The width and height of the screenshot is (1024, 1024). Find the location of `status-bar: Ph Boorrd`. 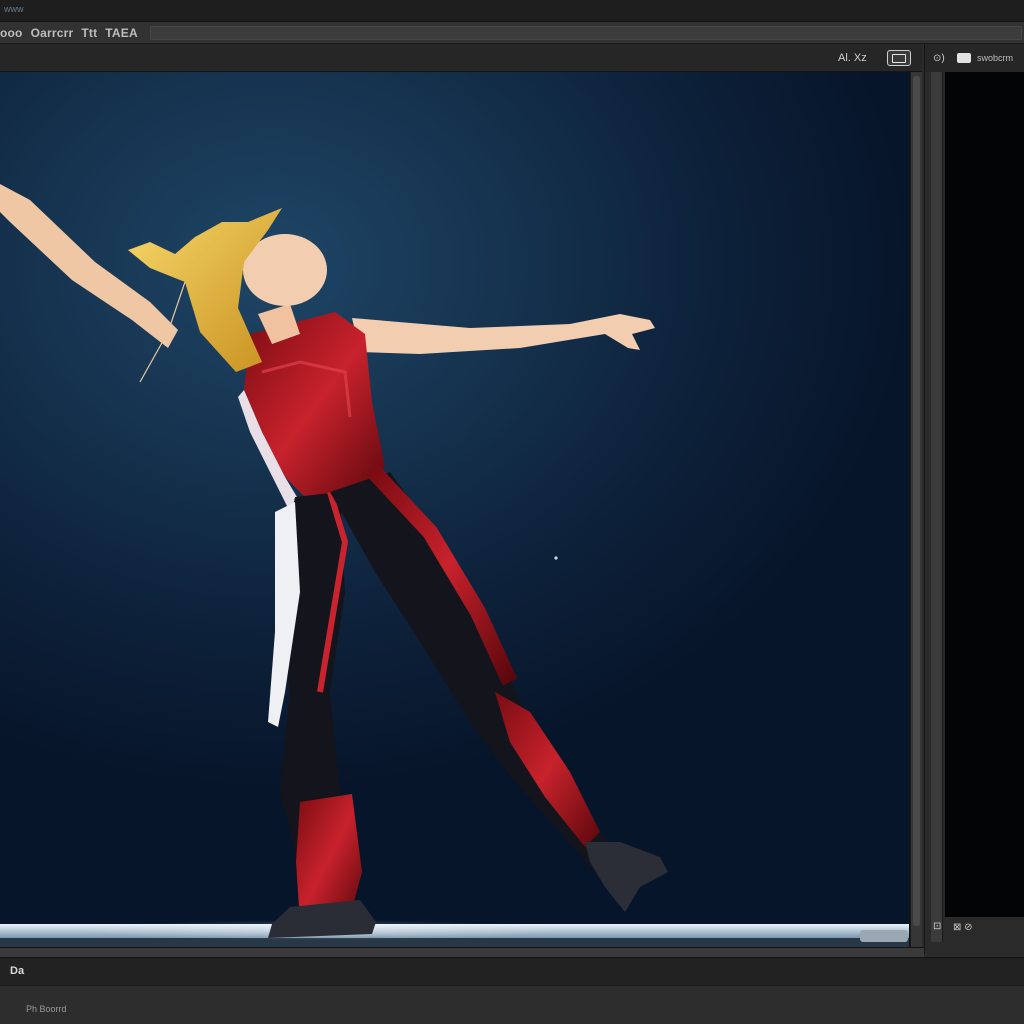

status-bar: Ph Boorrd is located at coordinates (512, 1004).